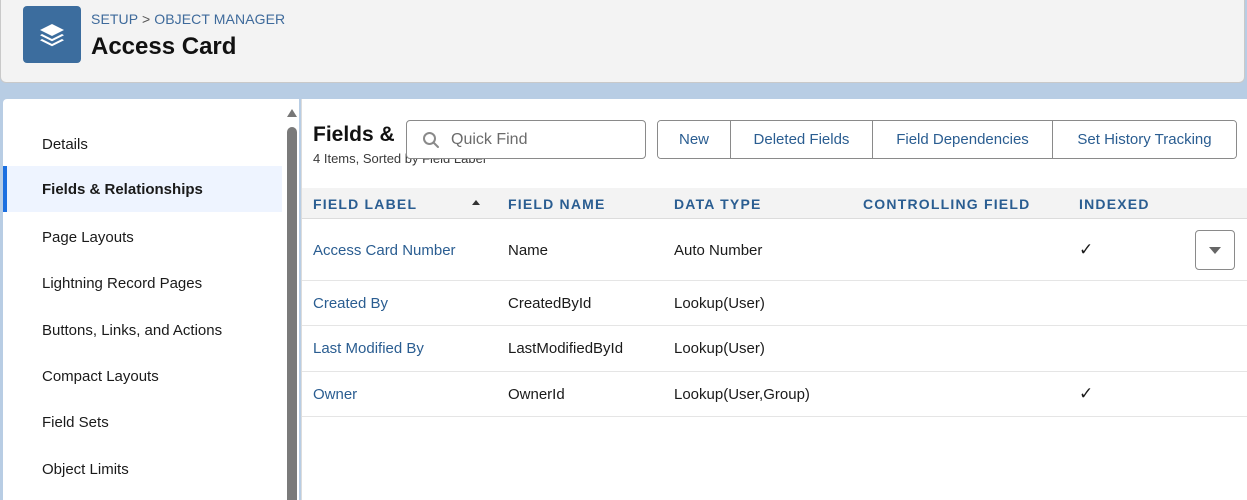  Describe the element at coordinates (536, 394) in the screenshot. I see `field-name-cell: OwnerId` at that location.